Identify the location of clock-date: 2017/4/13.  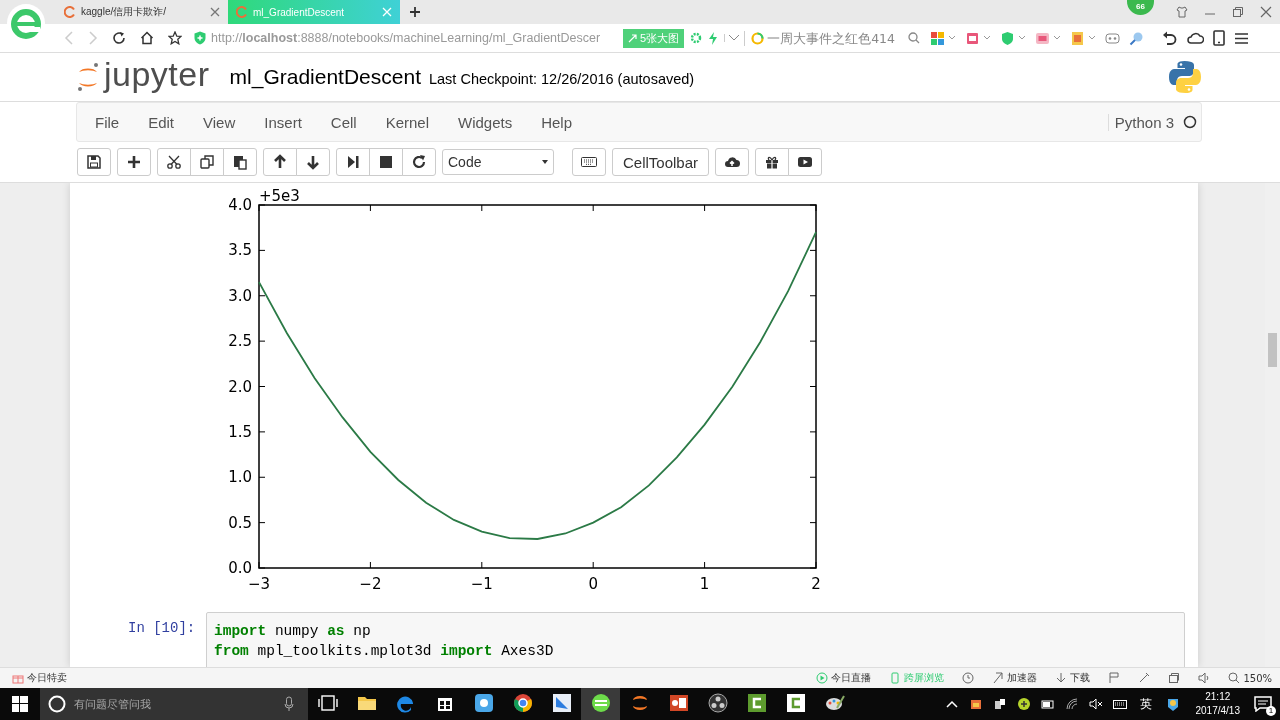
(1217, 711).